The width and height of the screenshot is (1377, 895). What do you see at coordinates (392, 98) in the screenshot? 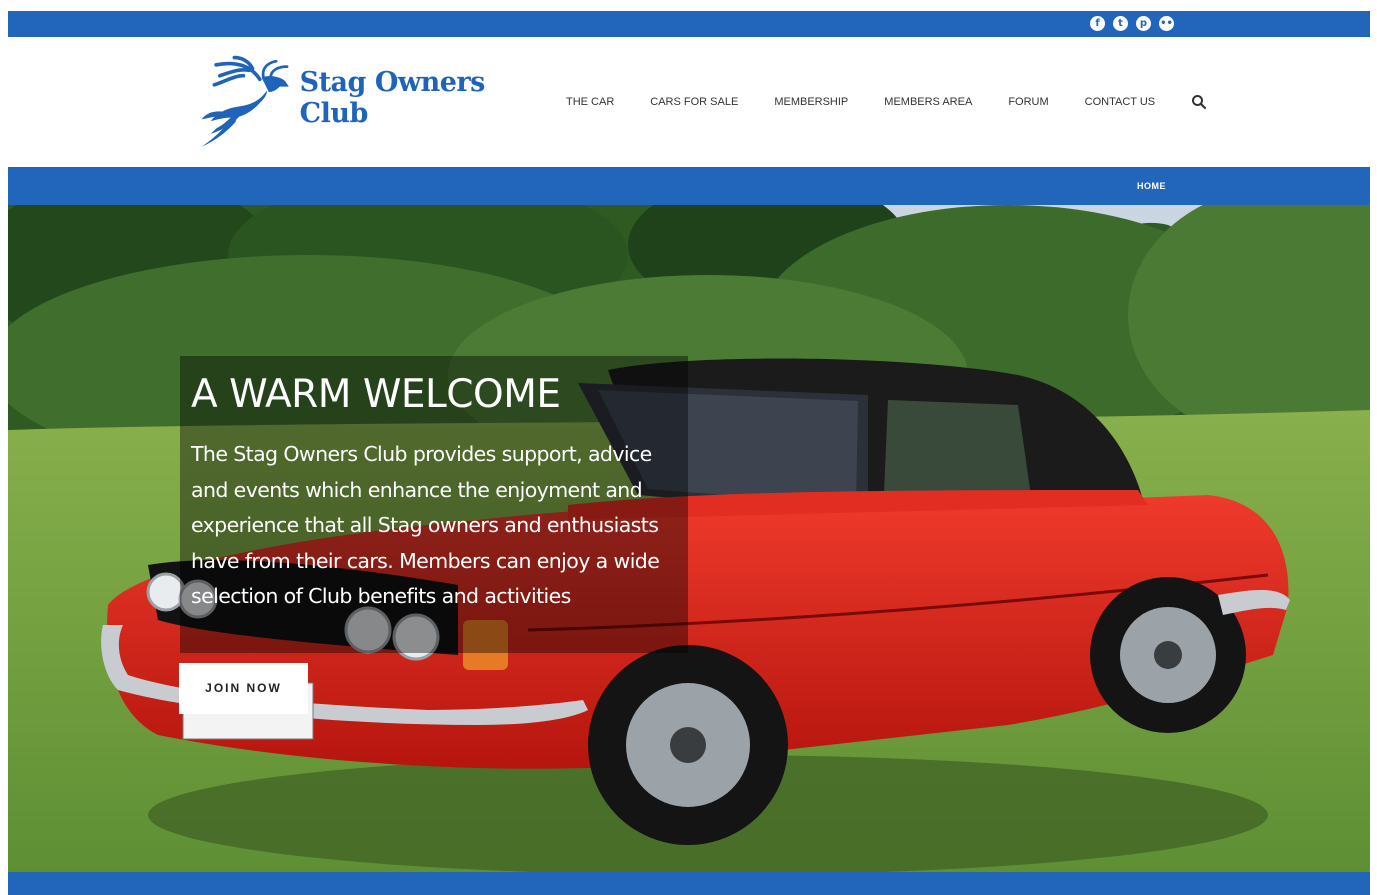
I see `logo-text: Stag Owners Club` at bounding box center [392, 98].